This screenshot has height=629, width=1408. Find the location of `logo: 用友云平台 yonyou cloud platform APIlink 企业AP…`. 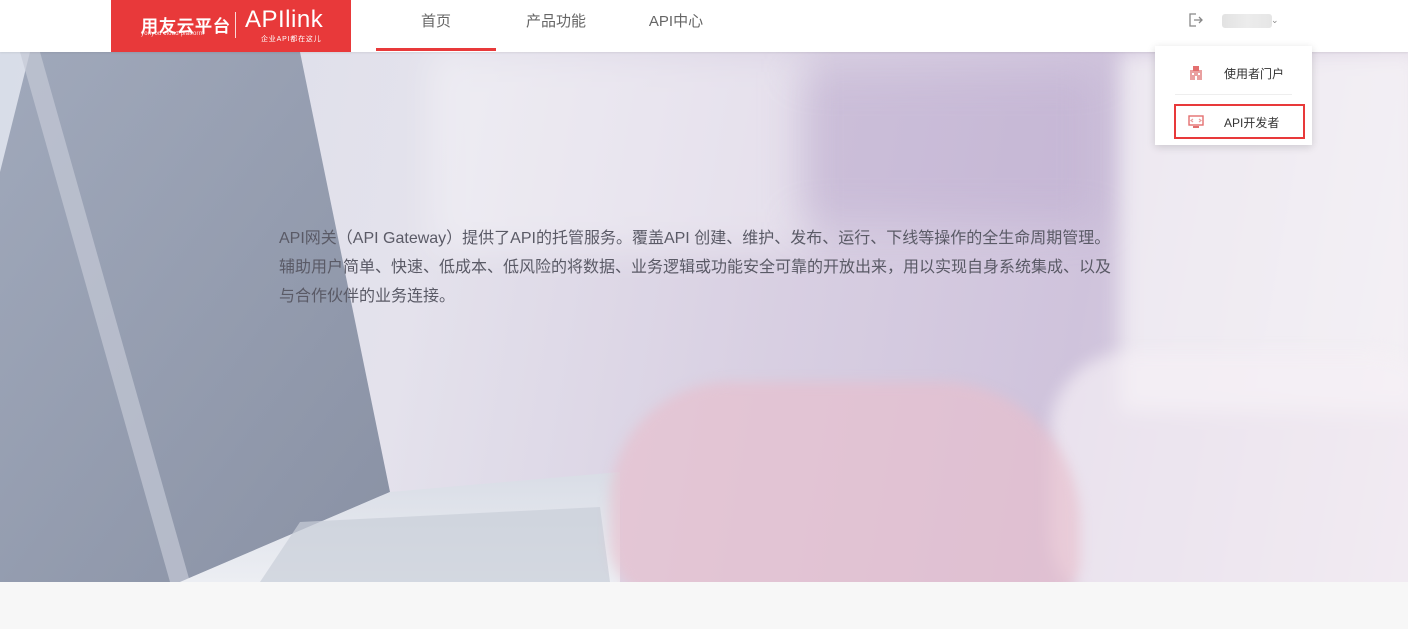

logo: 用友云平台 yonyou cloud platform APIlink 企业AP… is located at coordinates (231, 26).